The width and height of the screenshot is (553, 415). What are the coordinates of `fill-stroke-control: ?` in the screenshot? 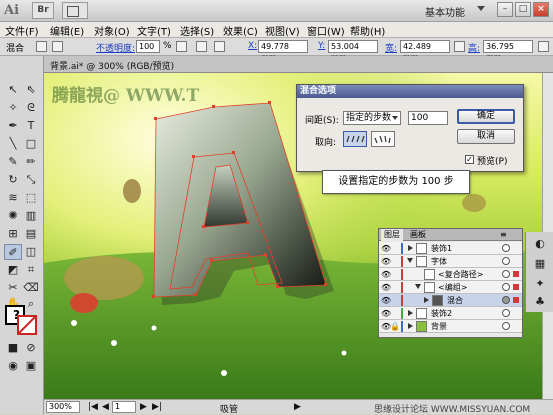 It's located at (22, 320).